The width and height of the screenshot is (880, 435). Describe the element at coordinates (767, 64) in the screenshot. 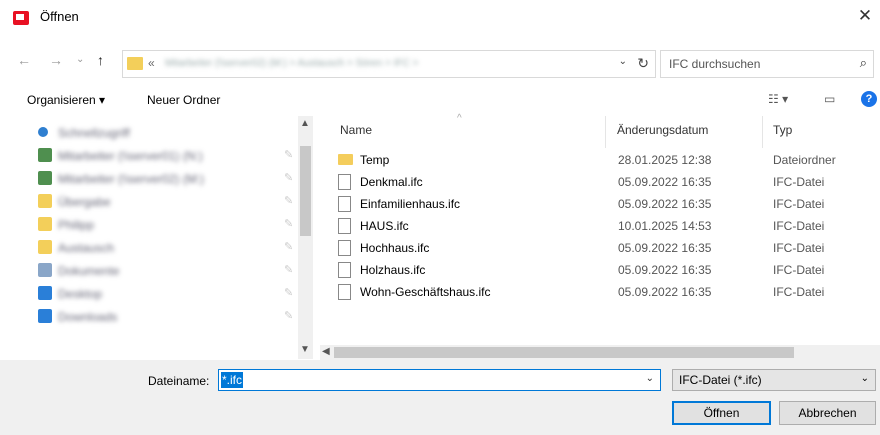

I see `search-input: IFC durchsuchen ⌕` at that location.